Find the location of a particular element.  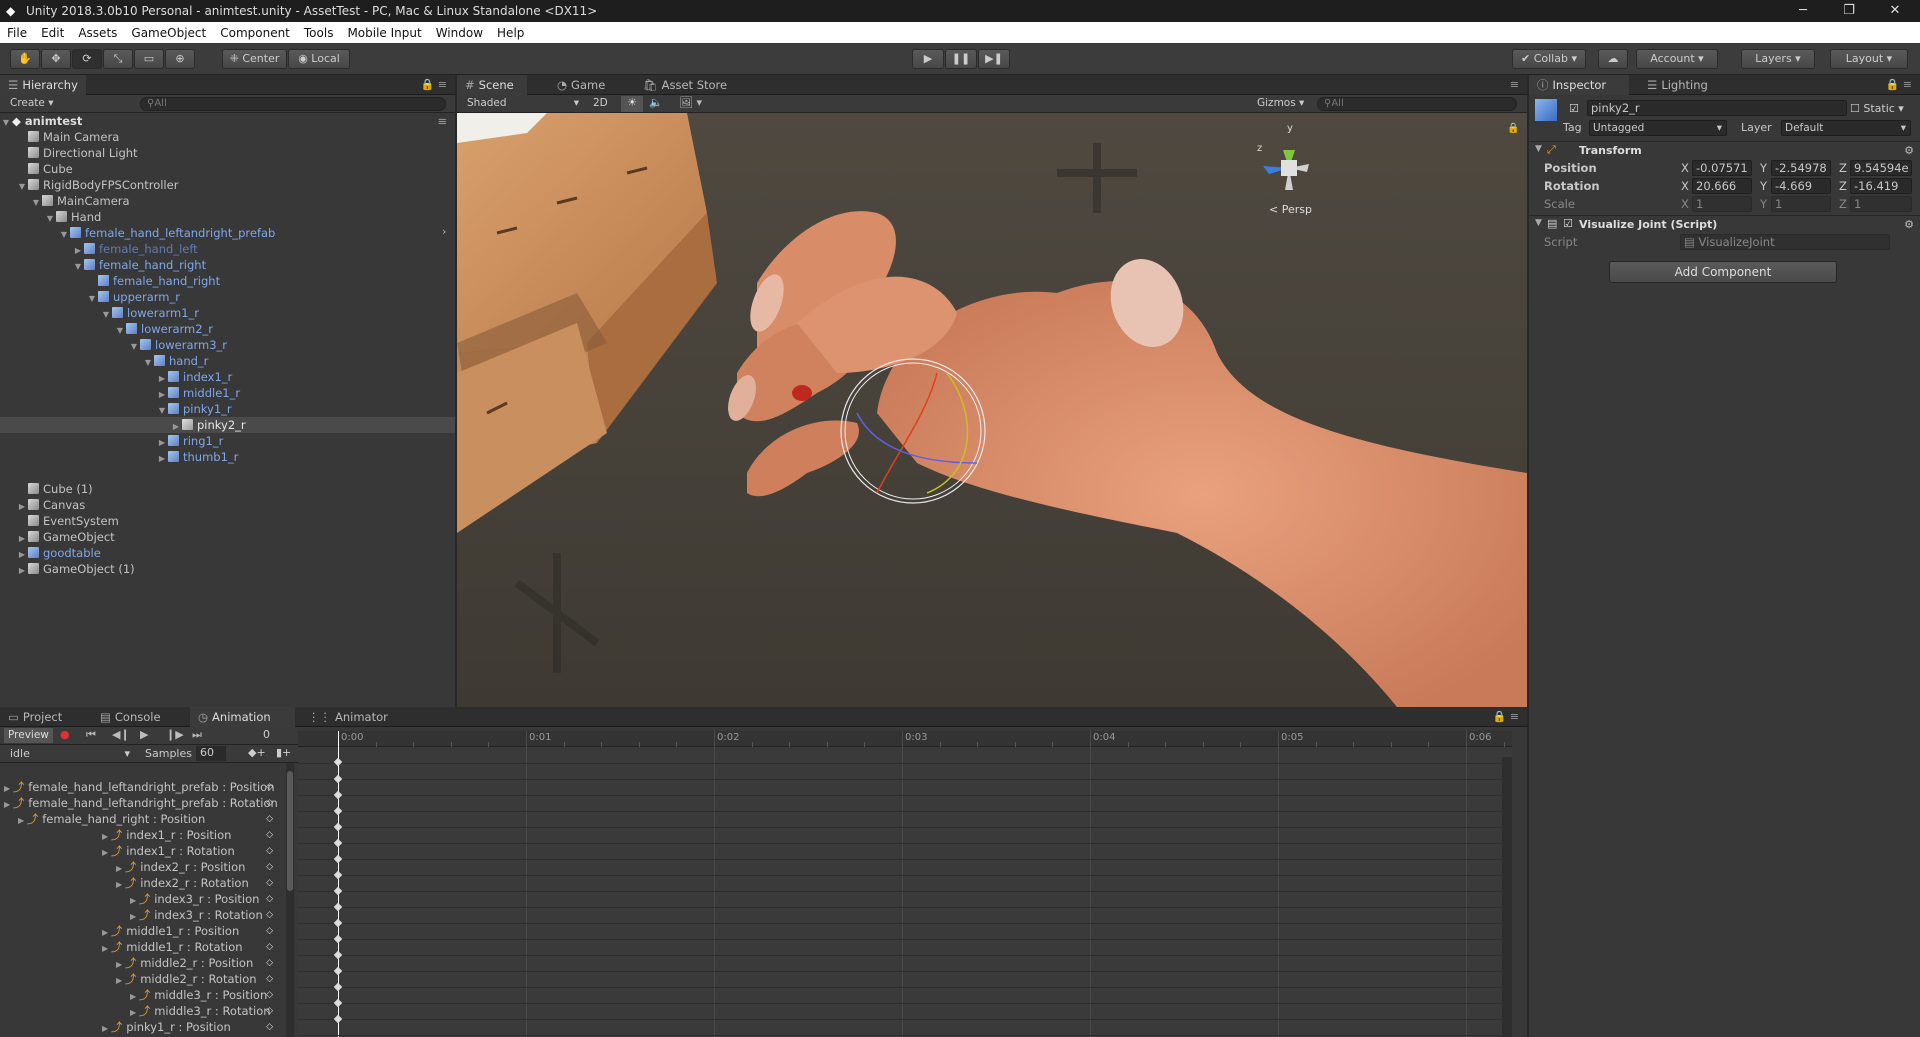

scene-menu-icon: ≡ is located at coordinates (442, 121).